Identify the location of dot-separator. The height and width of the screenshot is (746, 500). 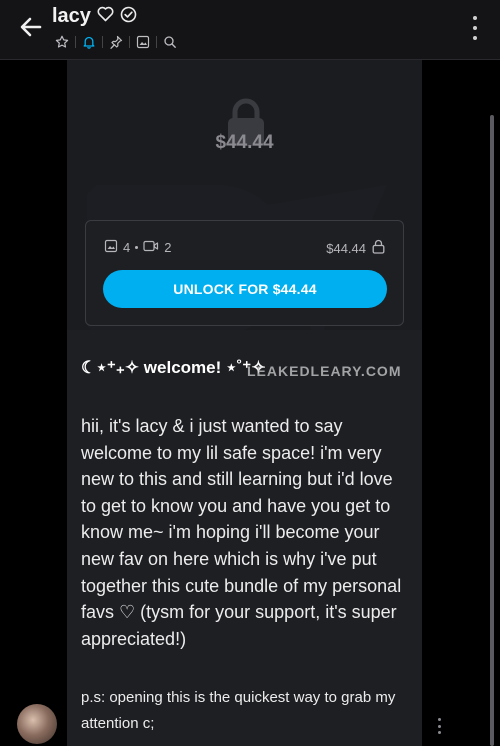
(137, 247).